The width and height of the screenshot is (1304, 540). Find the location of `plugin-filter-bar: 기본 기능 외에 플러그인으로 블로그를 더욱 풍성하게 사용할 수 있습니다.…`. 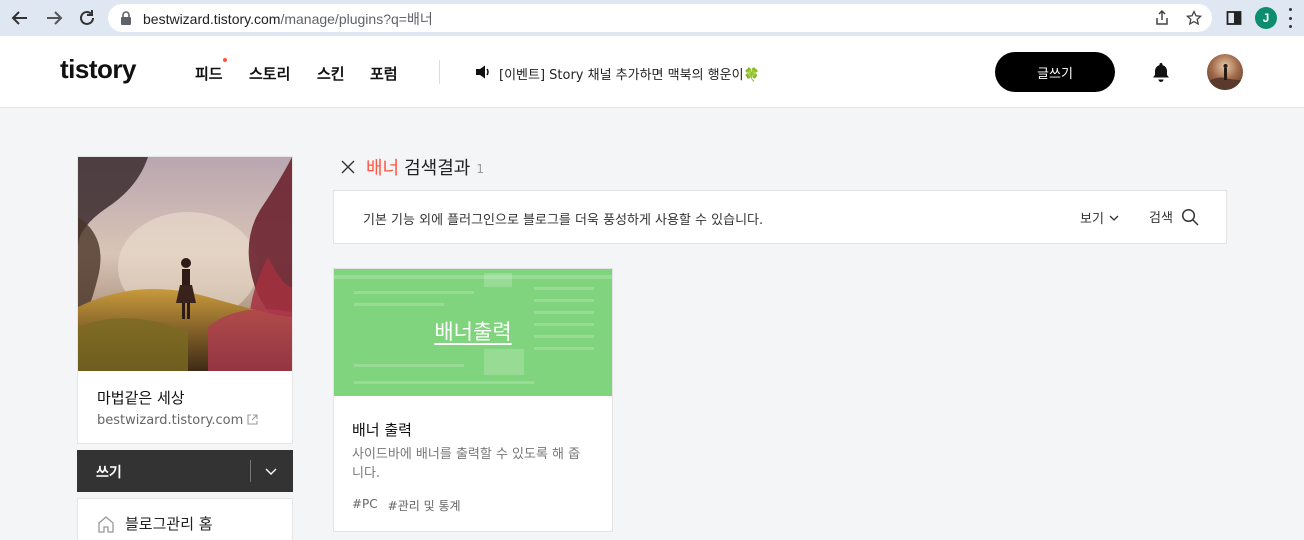

plugin-filter-bar: 기본 기능 외에 플러그인으로 블로그를 더욱 풍성하게 사용할 수 있습니다.… is located at coordinates (780, 217).